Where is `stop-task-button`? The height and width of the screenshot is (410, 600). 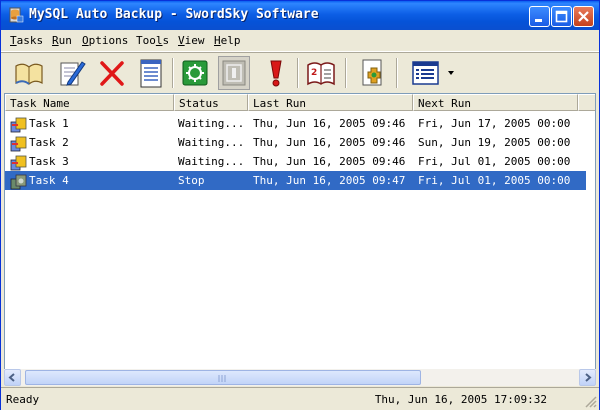
stop-task-button is located at coordinates (234, 73).